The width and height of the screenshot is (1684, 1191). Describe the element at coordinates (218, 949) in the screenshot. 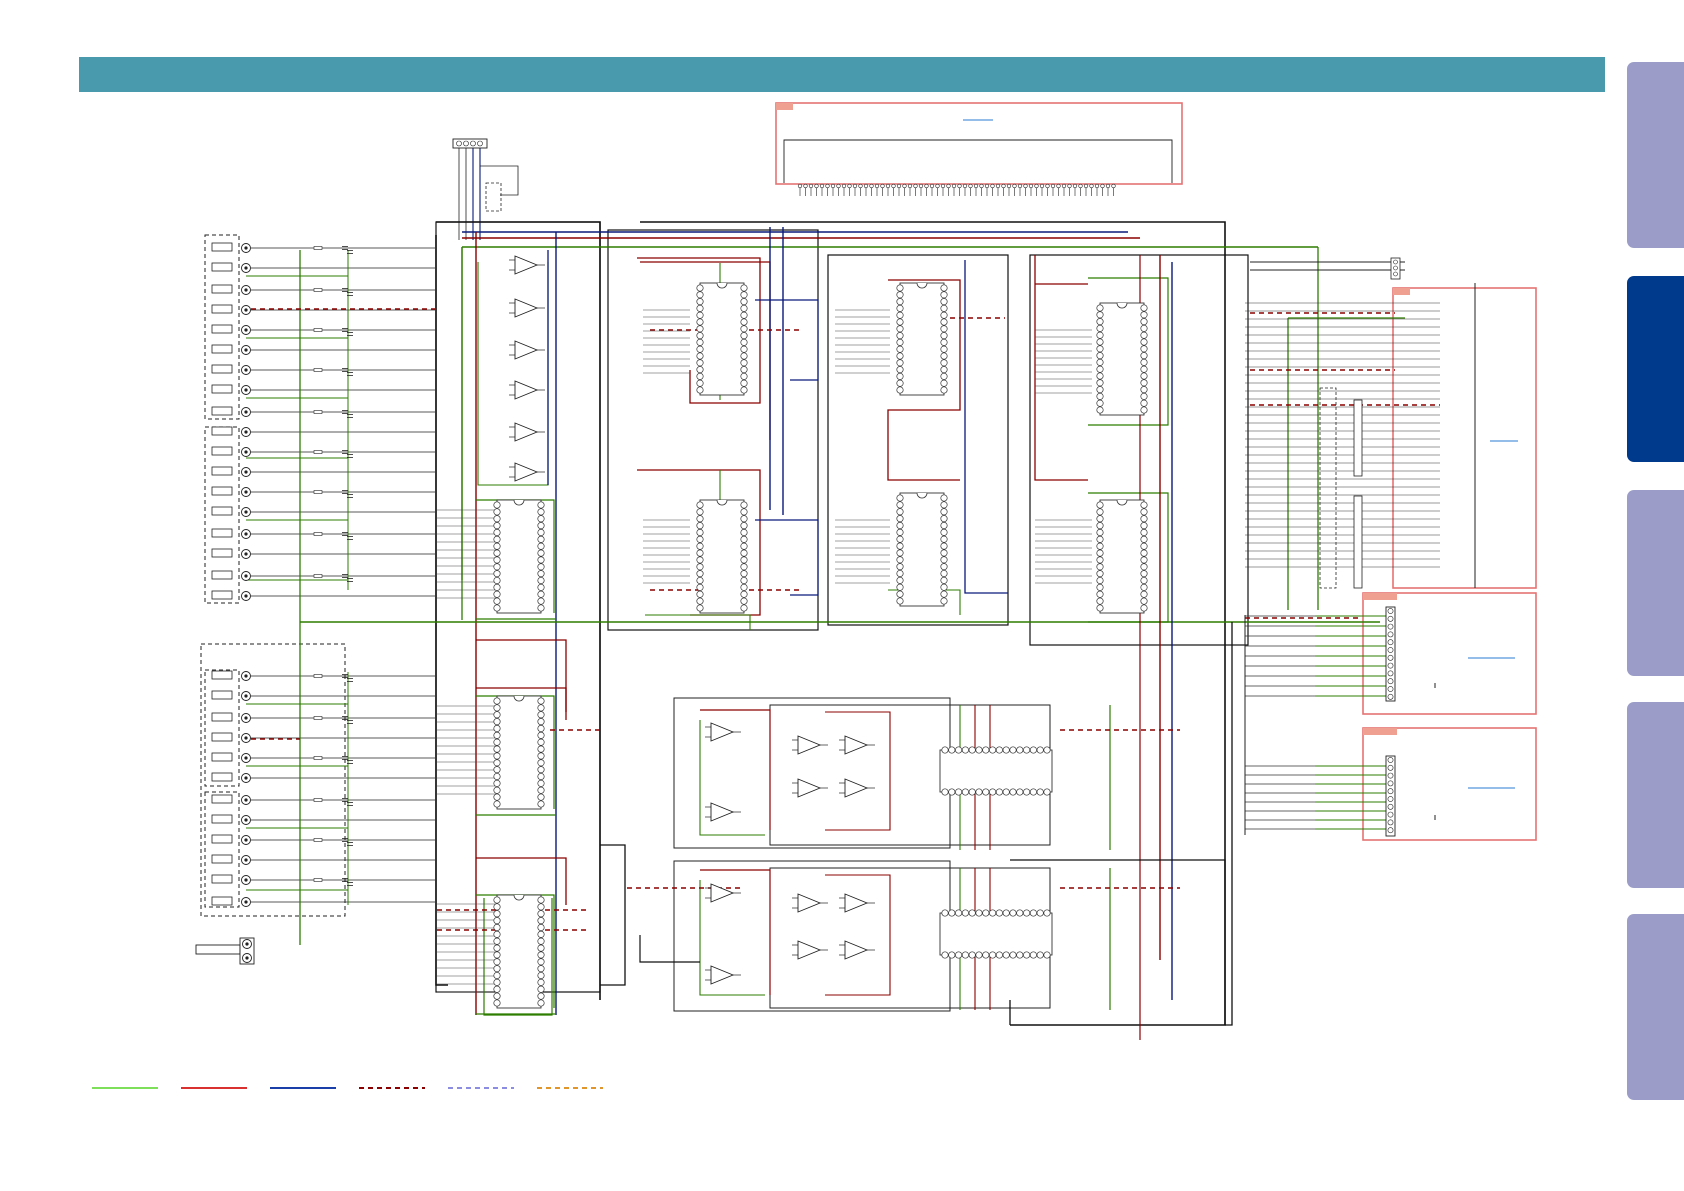

I see `headphone-jack-icon` at that location.